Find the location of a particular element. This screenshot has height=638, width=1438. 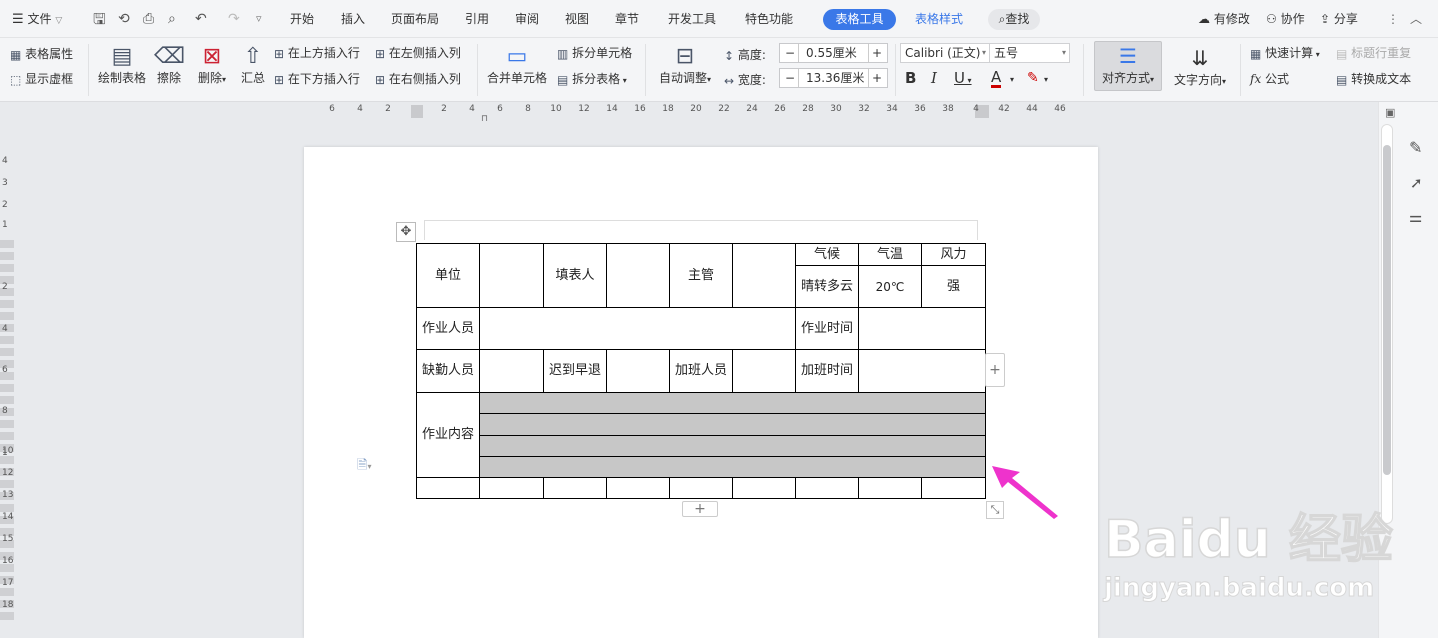

cell-worker-value is located at coordinates (637, 328).